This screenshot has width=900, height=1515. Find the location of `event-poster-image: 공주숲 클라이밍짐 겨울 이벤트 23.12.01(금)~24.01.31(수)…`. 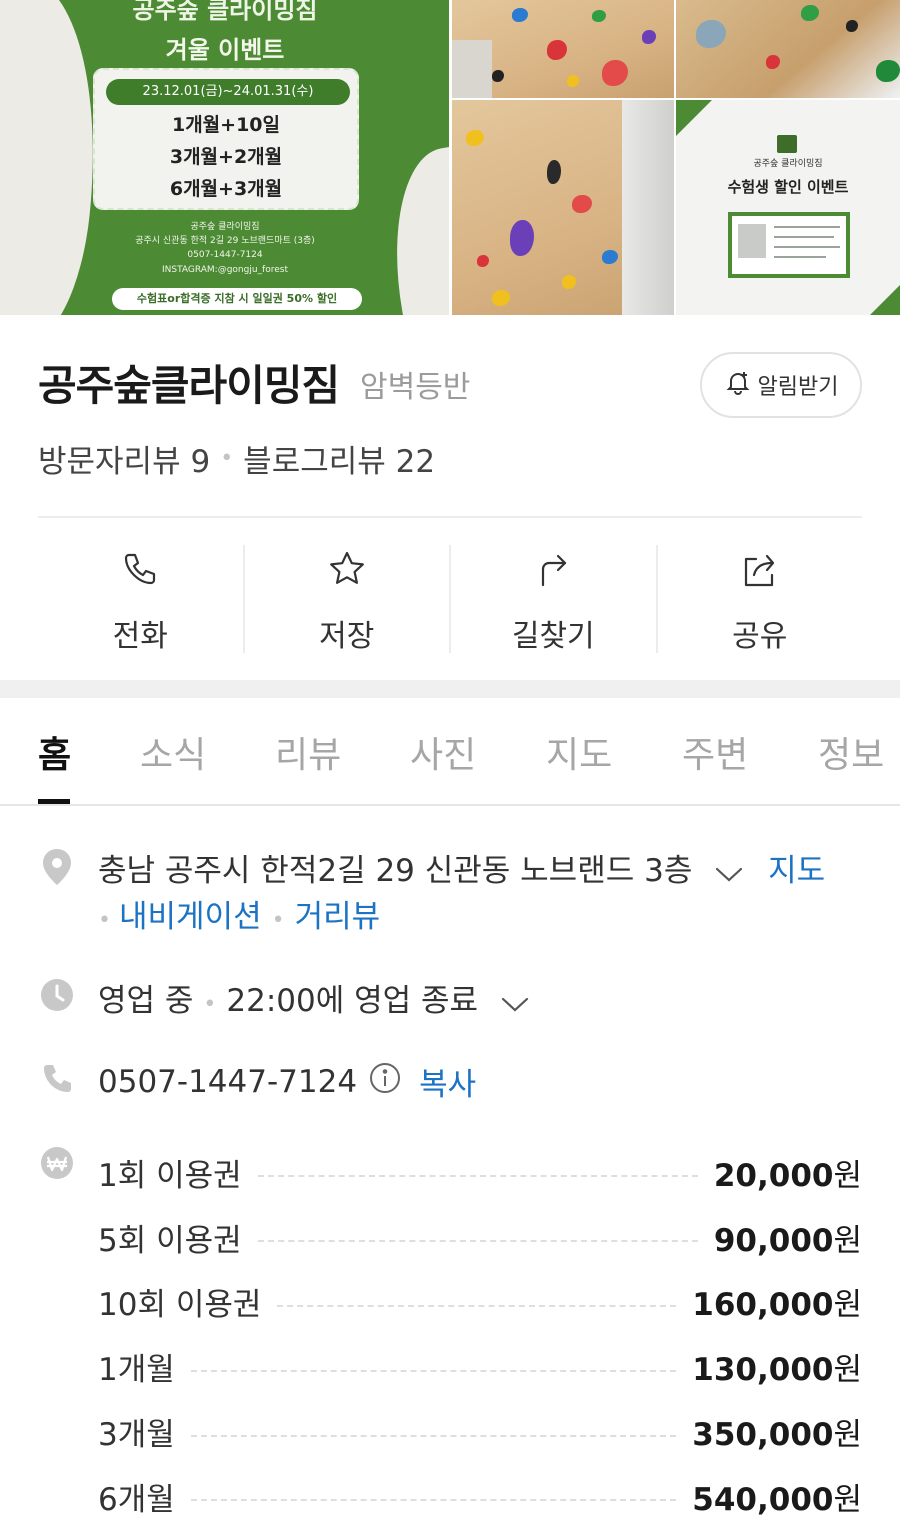

event-poster-image: 공주숲 클라이밍짐 겨울 이벤트 23.12.01(금)~24.01.31(수)… is located at coordinates (224, 157).